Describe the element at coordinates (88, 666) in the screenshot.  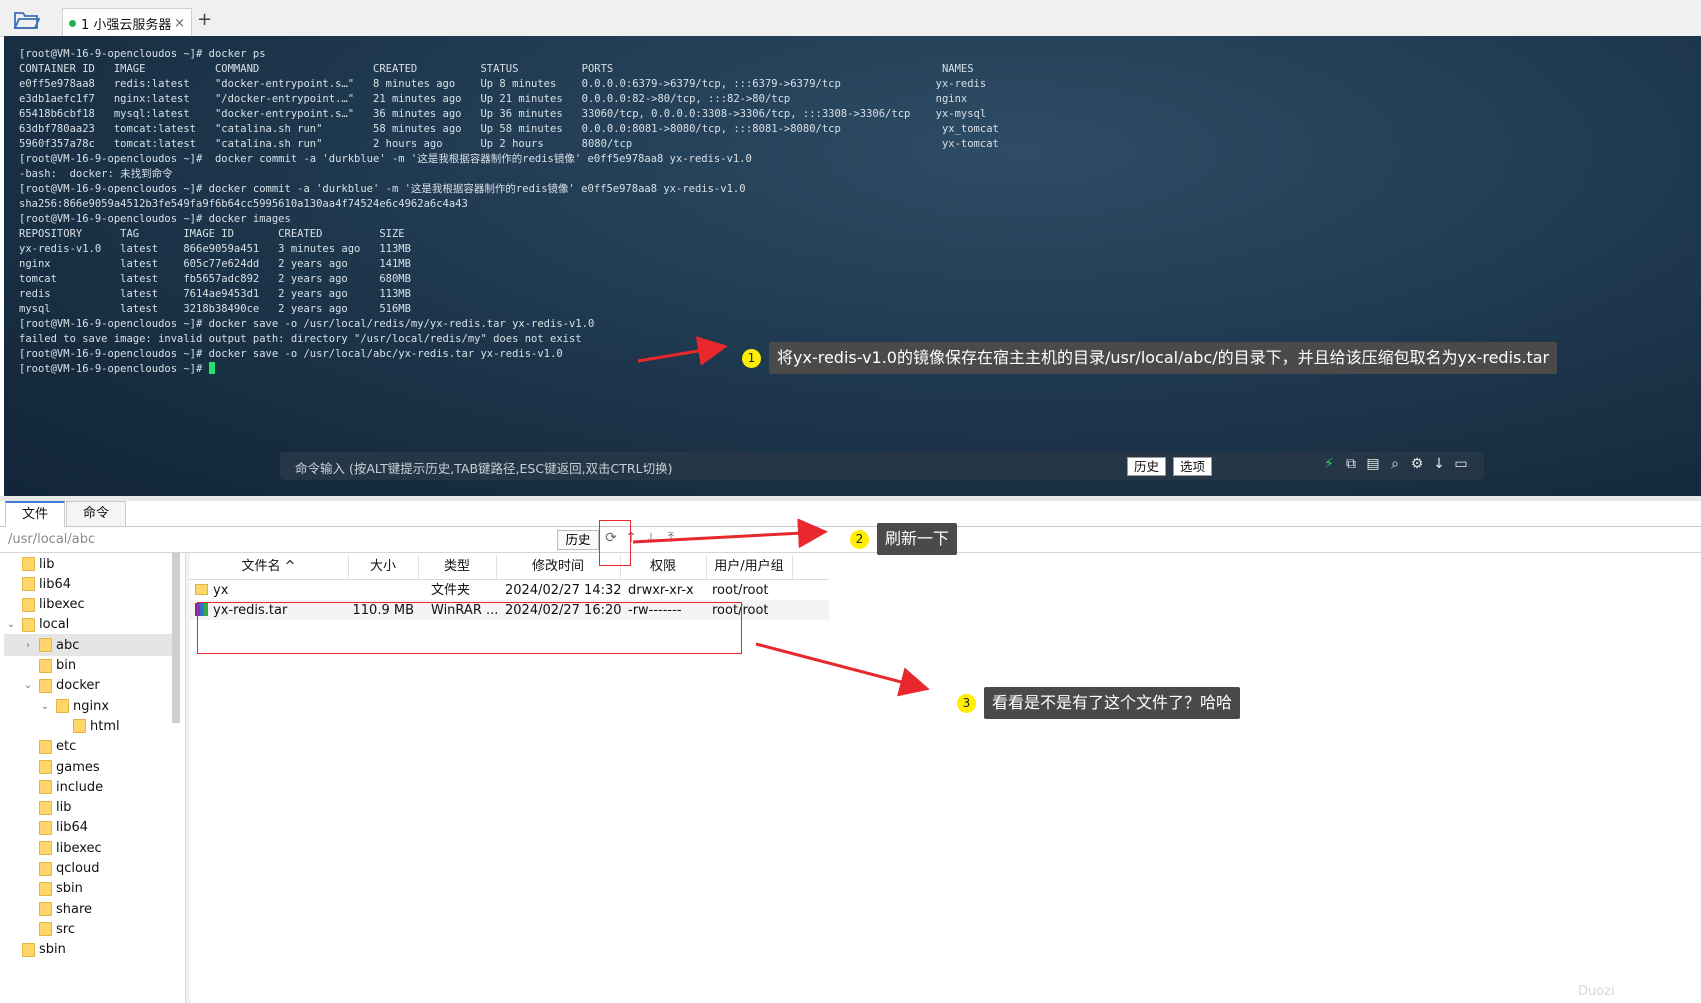
I see `tree-item-bin: bin` at that location.